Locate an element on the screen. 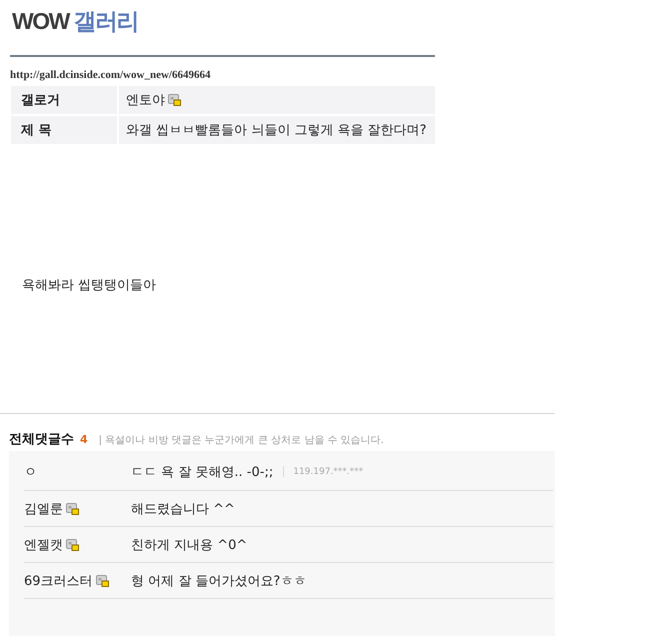 The image size is (664, 637). comment-notice: | 욕설이나 비방 댓글은 누군가에게 큰 상처로 남을 수 있습니다. is located at coordinates (241, 440).